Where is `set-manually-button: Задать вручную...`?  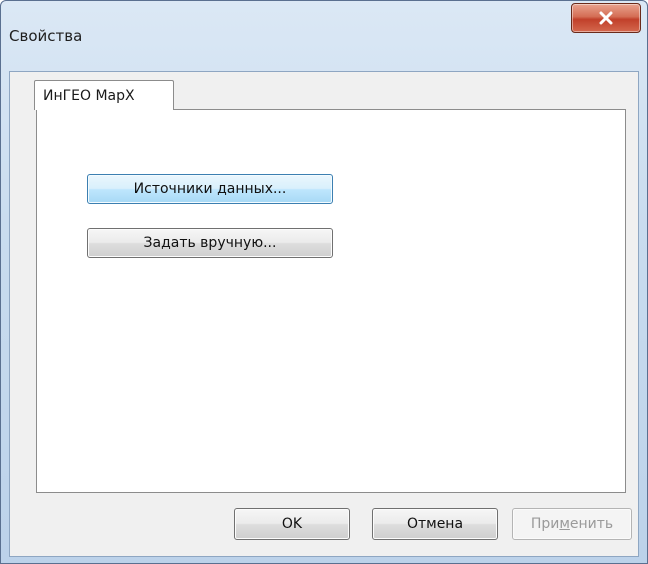
set-manually-button: Задать вручную... is located at coordinates (210, 243).